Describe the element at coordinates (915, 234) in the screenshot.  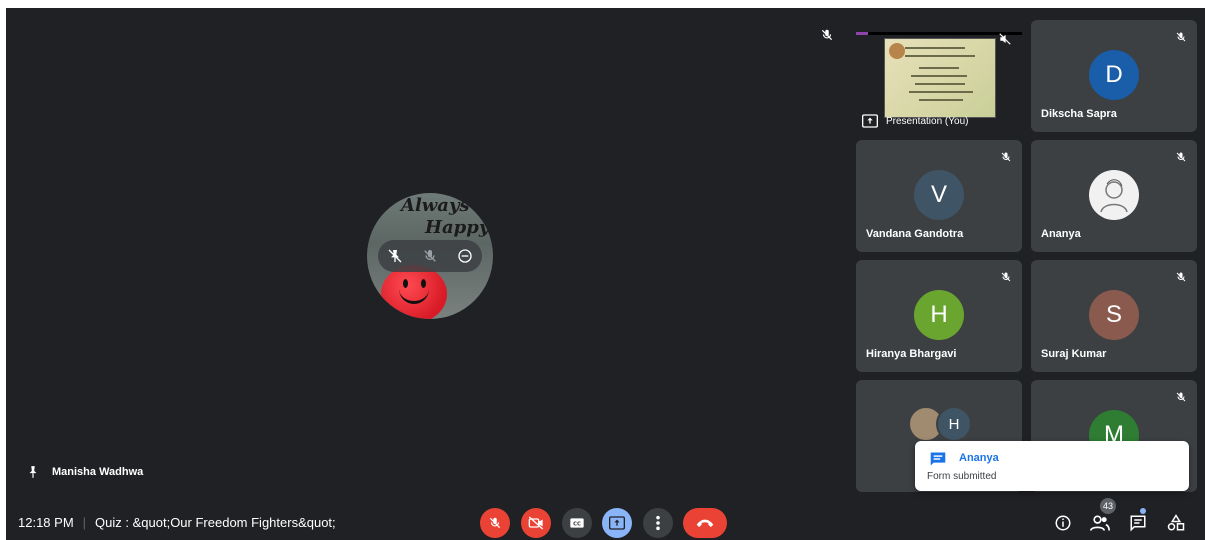
I see `participant-name: Vandana Gandotra` at that location.